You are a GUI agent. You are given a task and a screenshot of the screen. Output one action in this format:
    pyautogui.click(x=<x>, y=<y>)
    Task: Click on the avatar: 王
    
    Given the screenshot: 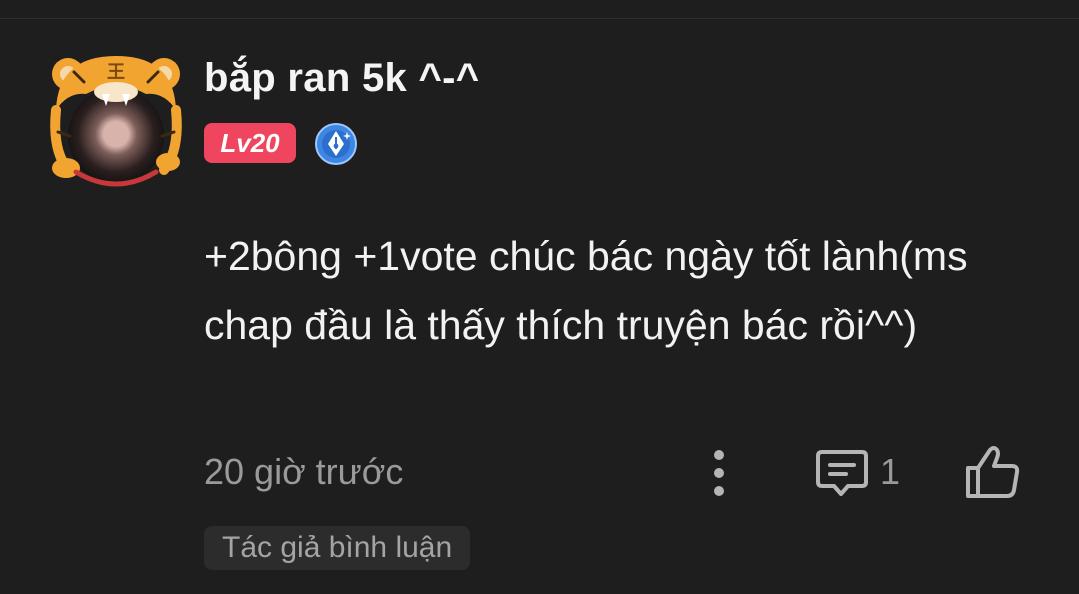 What is the action you would take?
    pyautogui.click(x=116, y=120)
    